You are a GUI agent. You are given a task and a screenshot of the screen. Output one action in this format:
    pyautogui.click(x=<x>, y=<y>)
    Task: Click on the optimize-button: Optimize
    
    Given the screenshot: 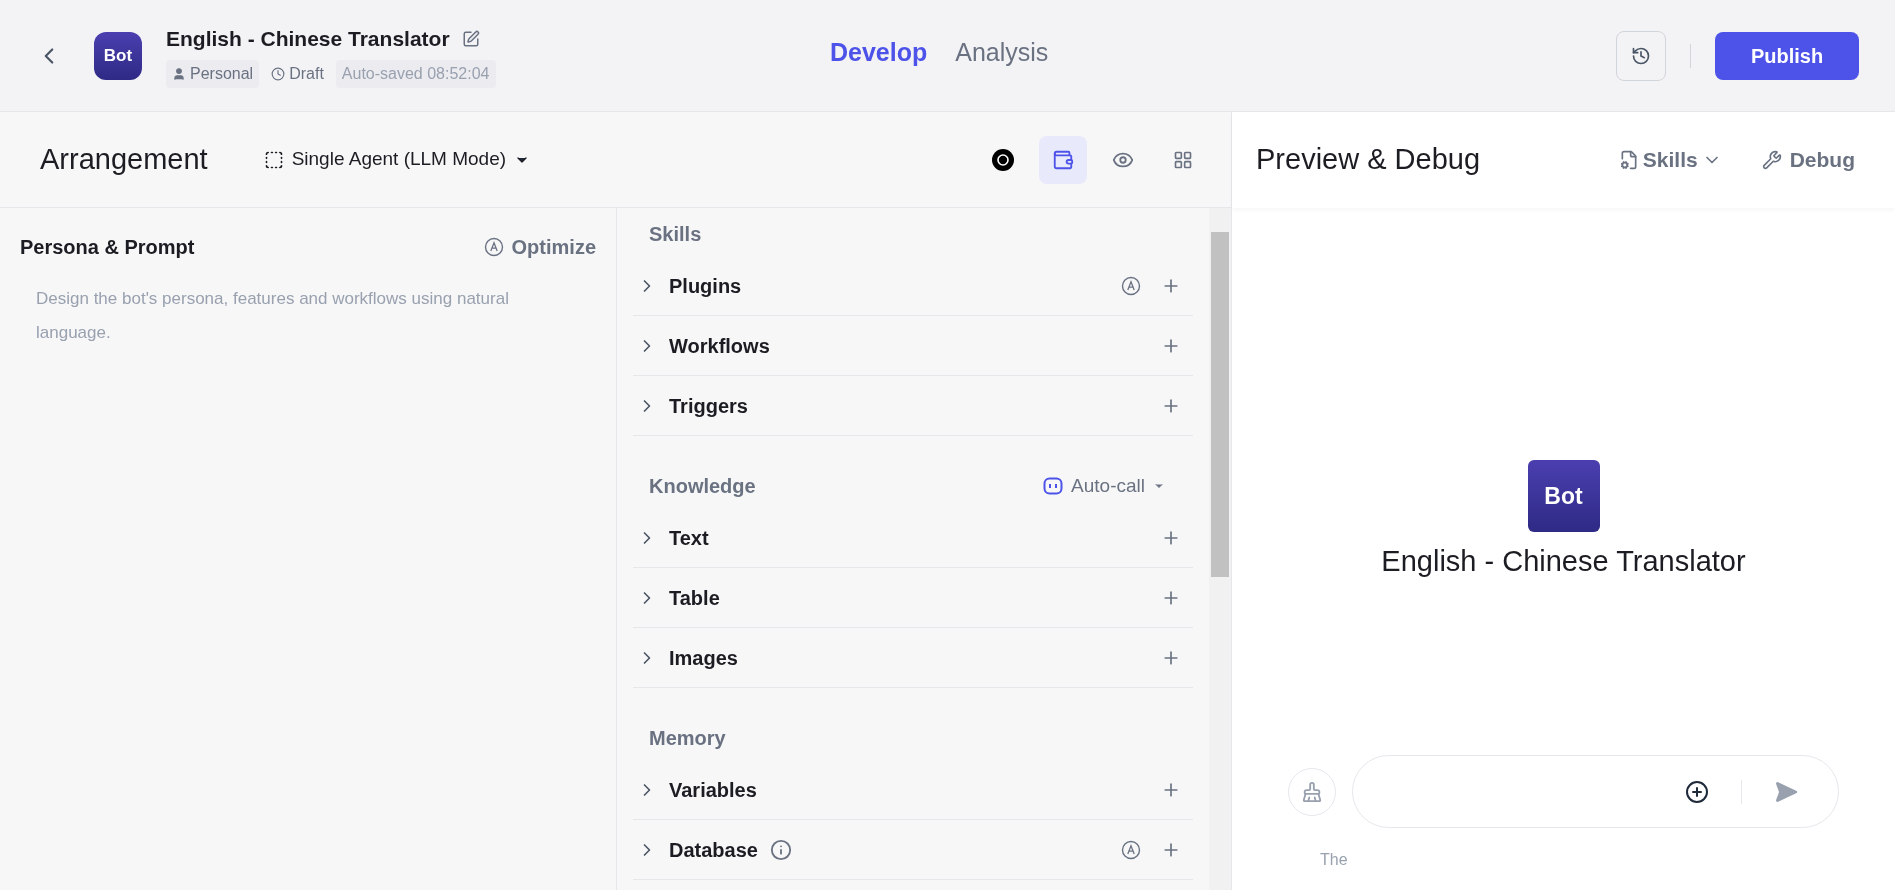 What is the action you would take?
    pyautogui.click(x=539, y=247)
    